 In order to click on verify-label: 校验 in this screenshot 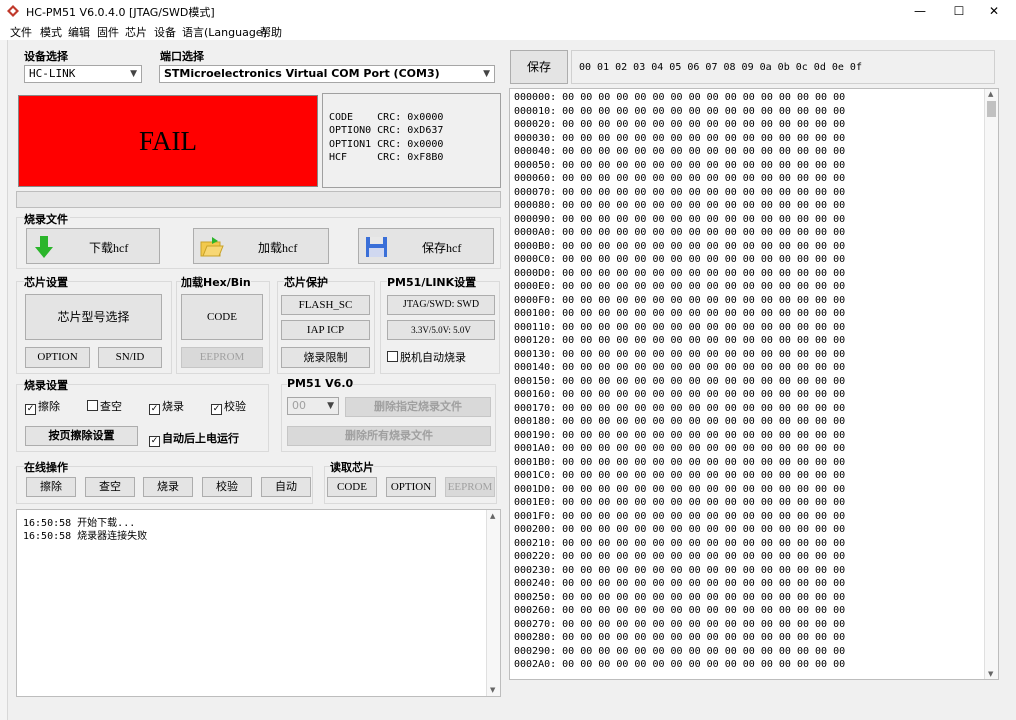, I will do `click(235, 406)`.